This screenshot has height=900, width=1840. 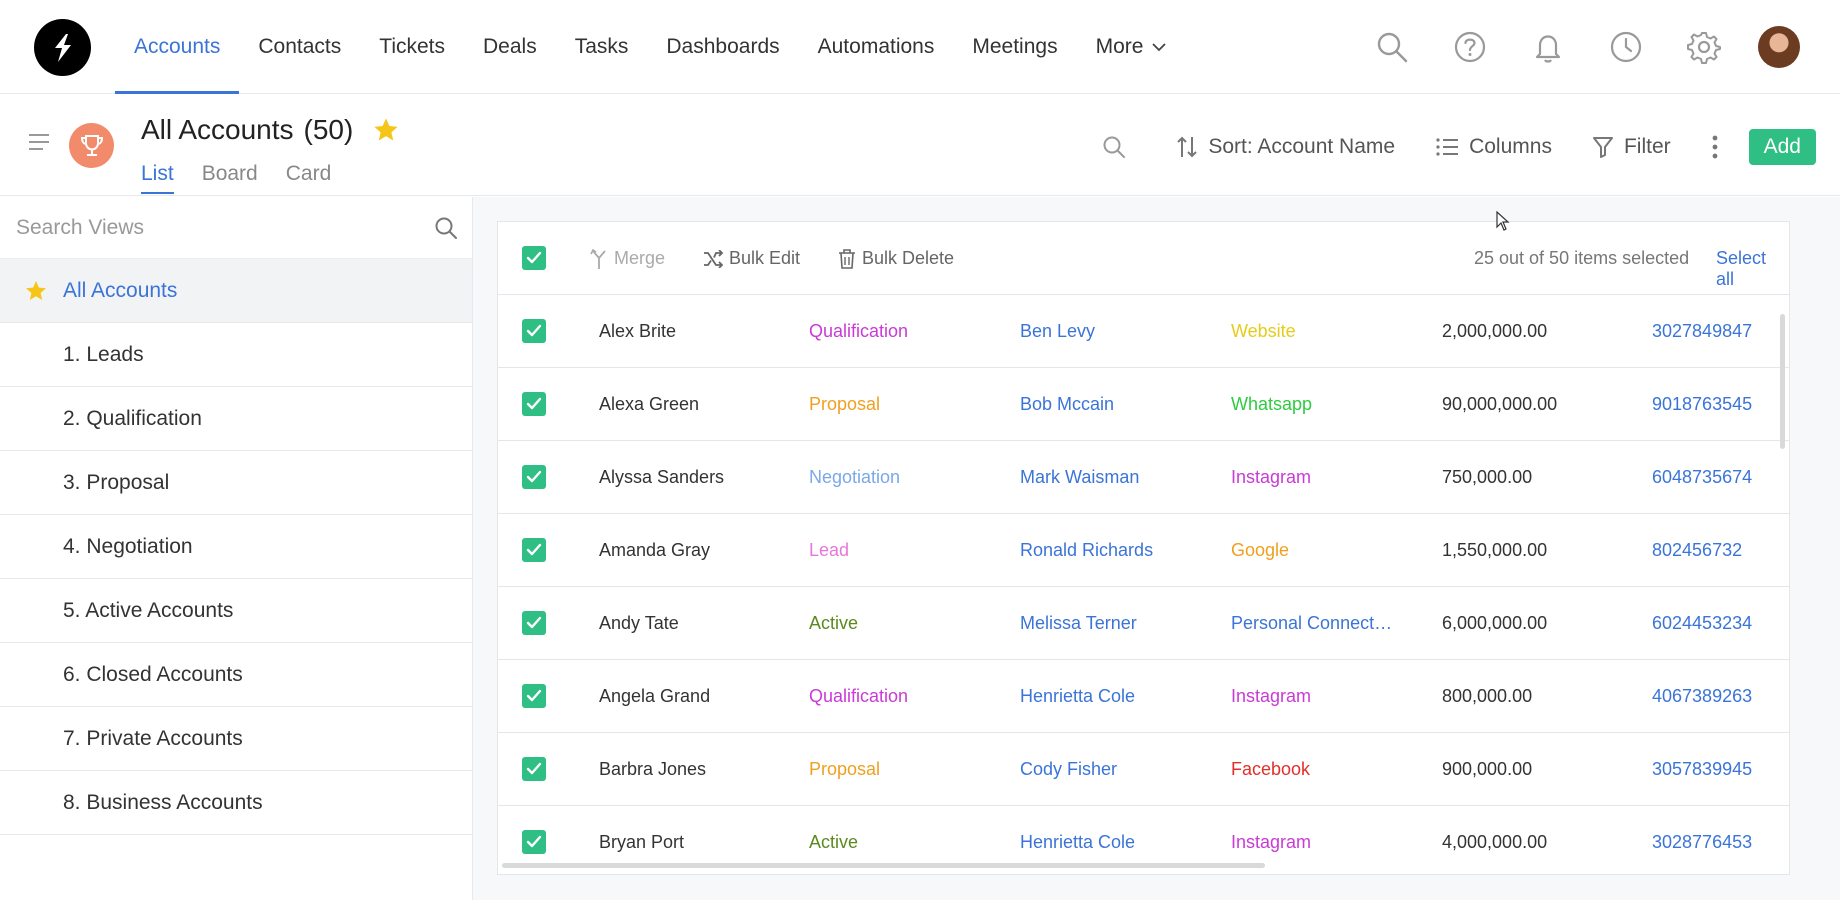 What do you see at coordinates (1720, 696) in the screenshot?
I see `phone-link: 4067389263` at bounding box center [1720, 696].